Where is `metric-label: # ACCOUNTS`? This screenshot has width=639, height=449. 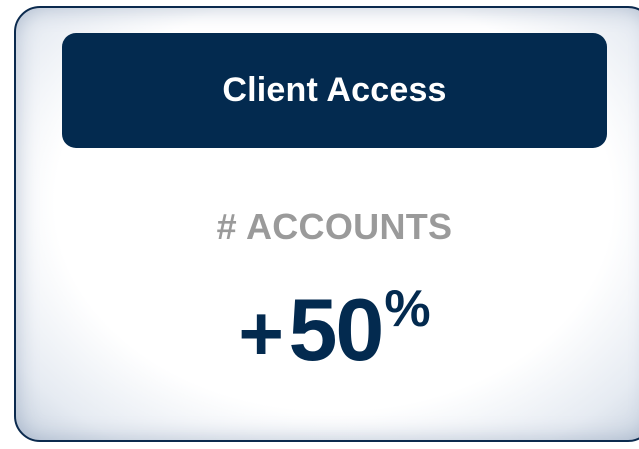
metric-label: # ACCOUNTS is located at coordinates (334, 226).